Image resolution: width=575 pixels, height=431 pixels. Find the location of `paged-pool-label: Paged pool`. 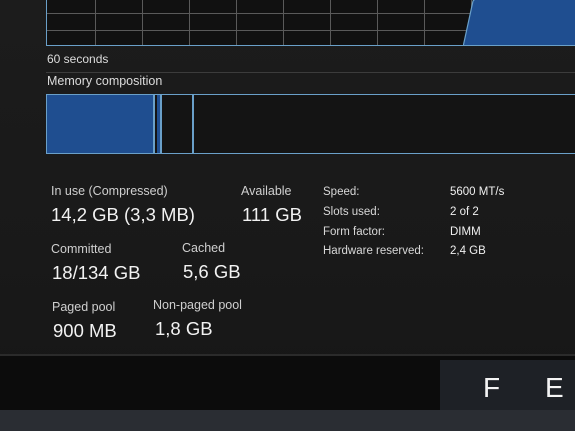

paged-pool-label: Paged pool is located at coordinates (84, 307).